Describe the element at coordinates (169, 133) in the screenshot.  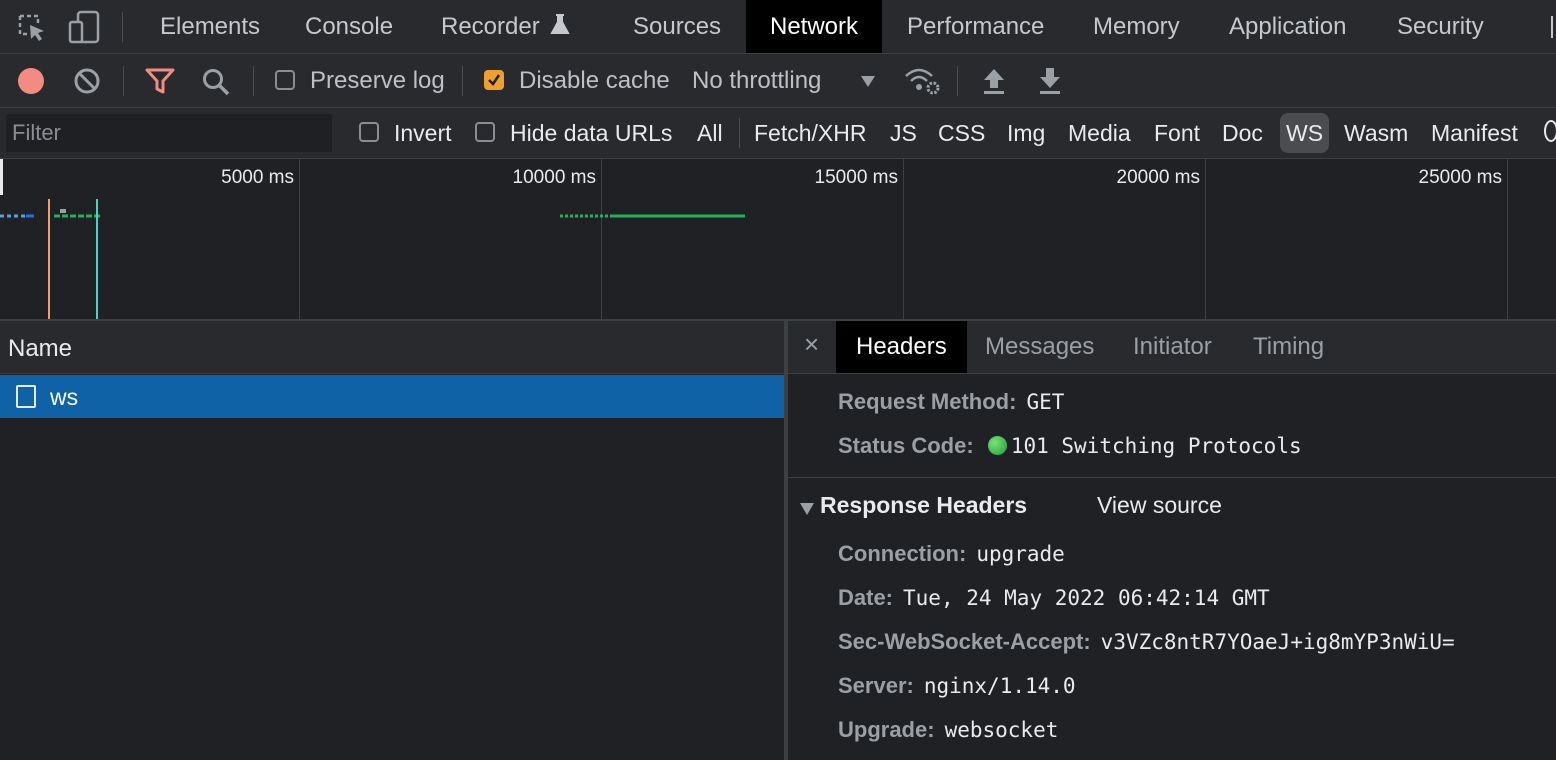
I see `filter-input` at that location.